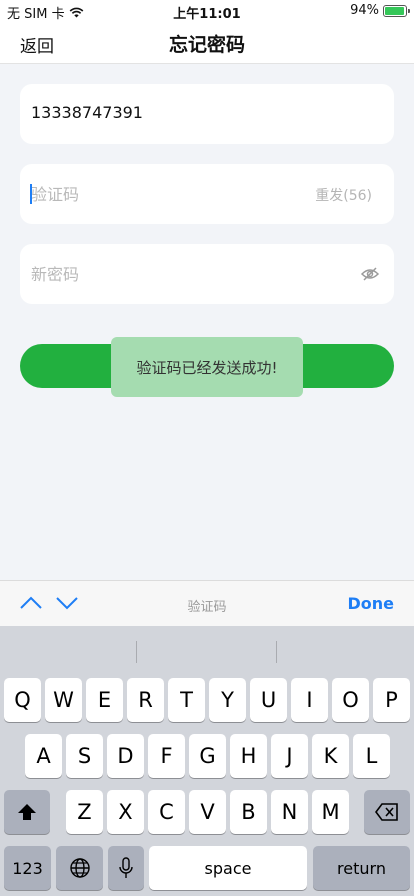  I want to click on toast-message: 验证码已经发送成功!, so click(207, 367).